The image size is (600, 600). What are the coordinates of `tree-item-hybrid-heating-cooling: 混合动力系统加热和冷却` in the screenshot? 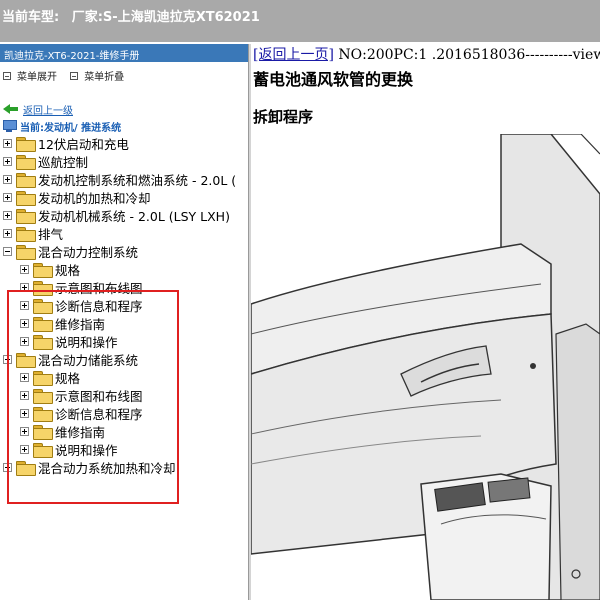 It's located at (124, 467).